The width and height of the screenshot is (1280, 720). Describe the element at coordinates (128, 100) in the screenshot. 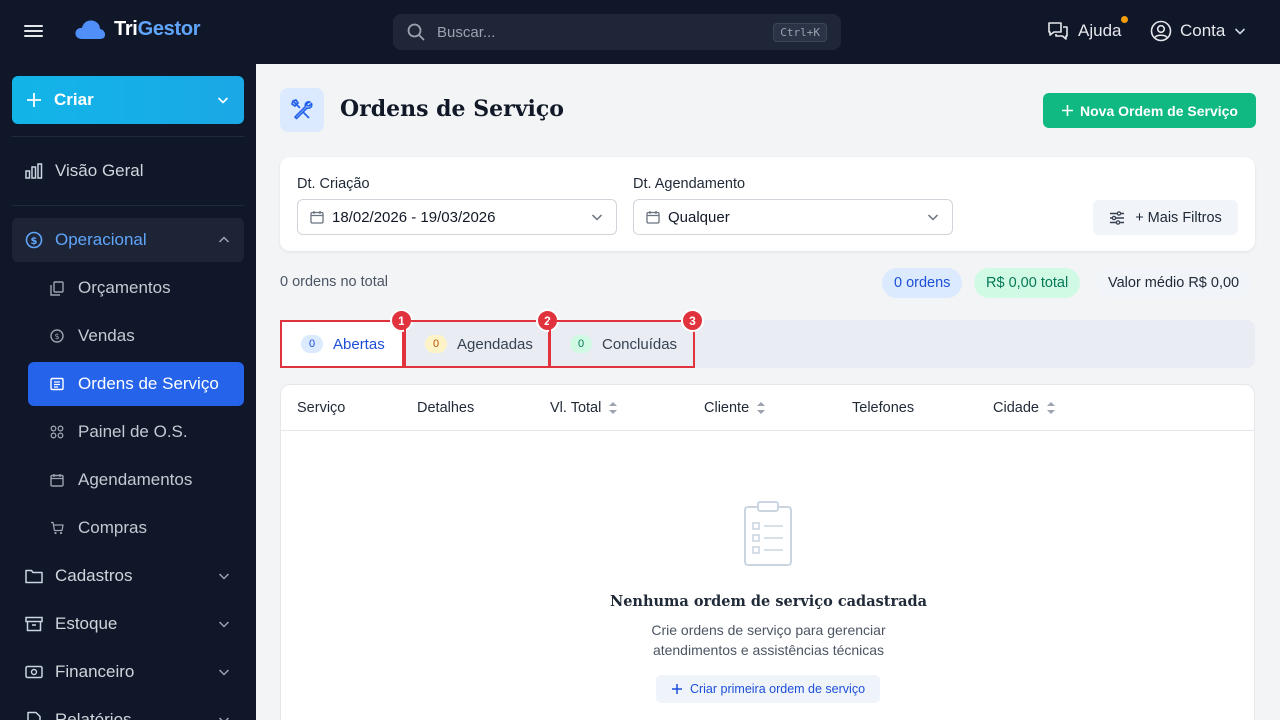

I see `create-button: Criar` at that location.